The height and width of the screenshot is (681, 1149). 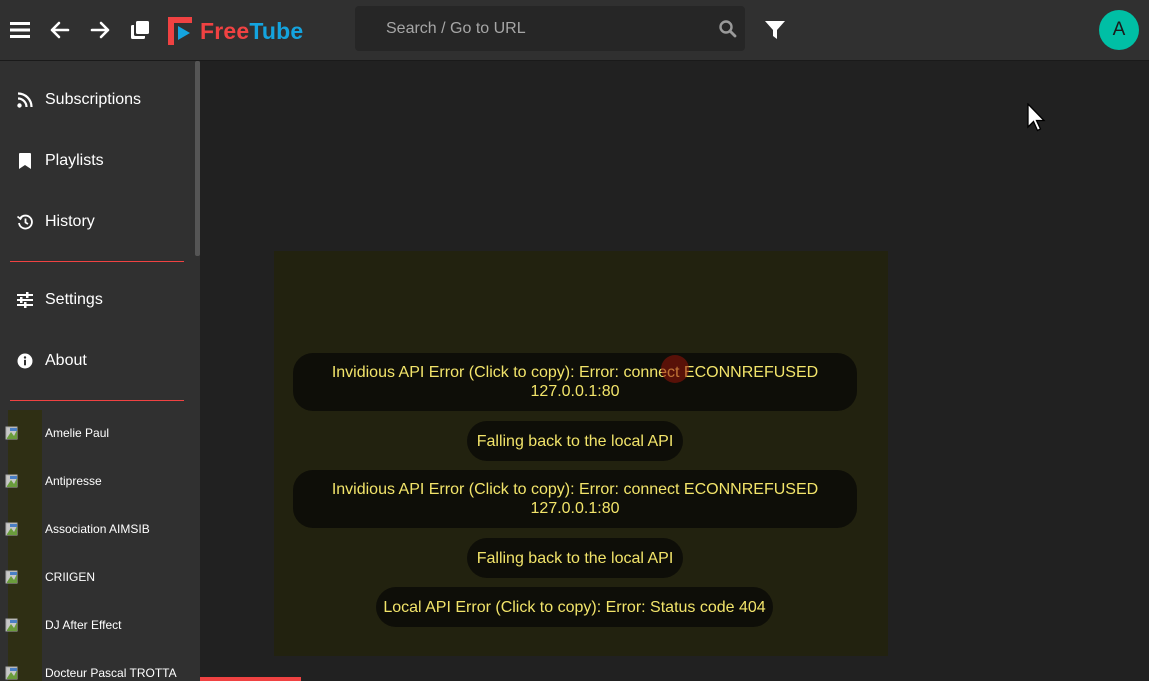 What do you see at coordinates (25, 100) in the screenshot?
I see `rss-icon` at bounding box center [25, 100].